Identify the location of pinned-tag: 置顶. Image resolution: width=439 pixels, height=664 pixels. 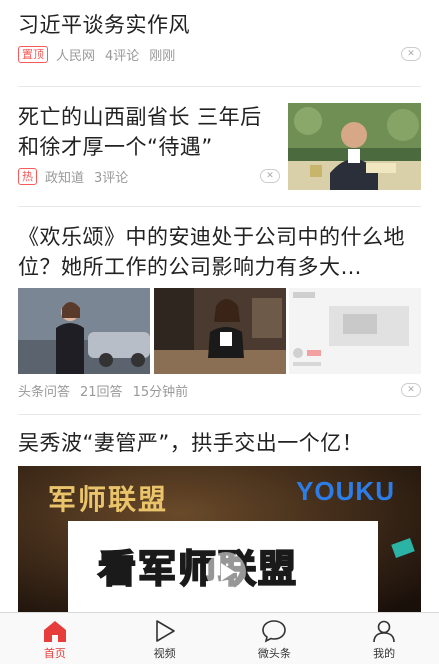
(33, 54).